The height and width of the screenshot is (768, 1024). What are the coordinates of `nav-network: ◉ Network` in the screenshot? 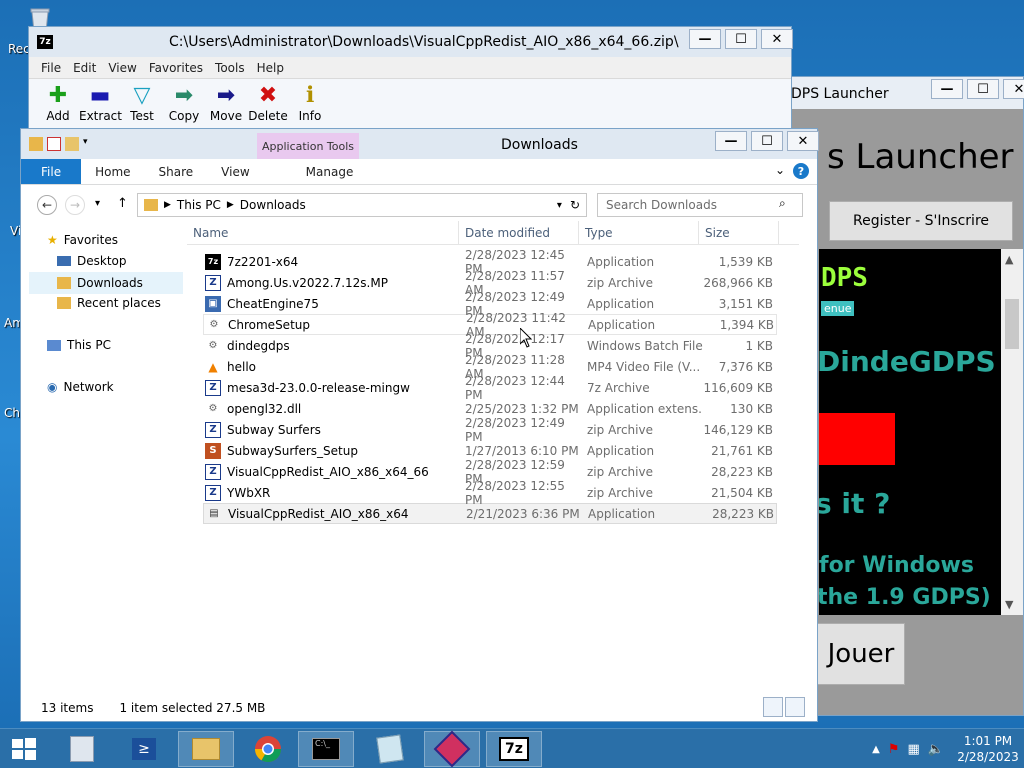 It's located at (80, 387).